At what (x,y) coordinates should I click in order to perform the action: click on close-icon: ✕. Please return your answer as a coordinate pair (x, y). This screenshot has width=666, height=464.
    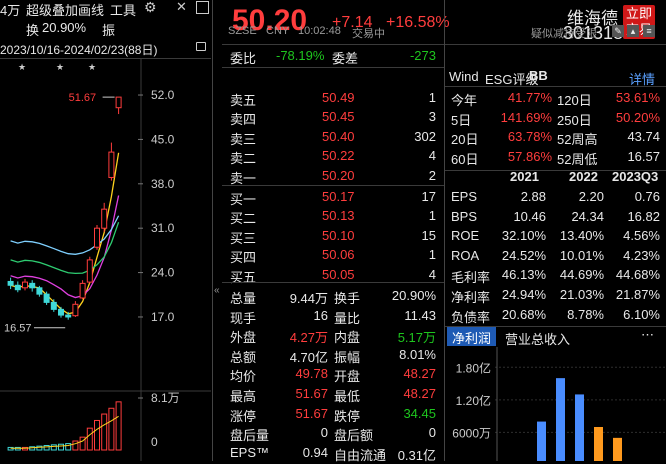
    Looking at the image, I should click on (181, 7).